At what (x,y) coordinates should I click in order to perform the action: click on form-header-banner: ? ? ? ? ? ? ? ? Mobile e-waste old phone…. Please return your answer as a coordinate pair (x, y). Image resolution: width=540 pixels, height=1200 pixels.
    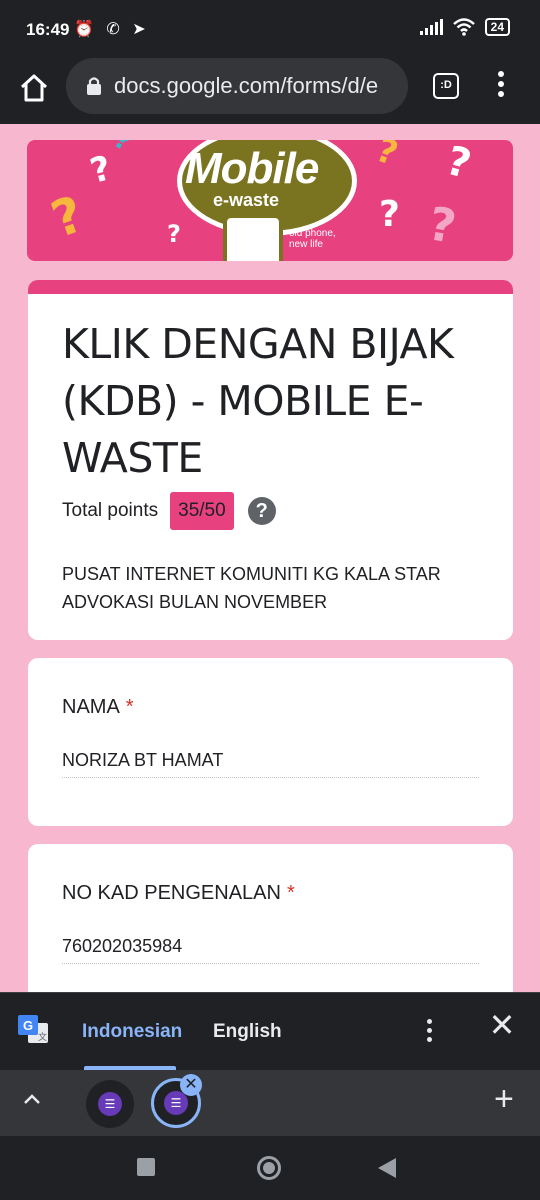
    Looking at the image, I should click on (270, 200).